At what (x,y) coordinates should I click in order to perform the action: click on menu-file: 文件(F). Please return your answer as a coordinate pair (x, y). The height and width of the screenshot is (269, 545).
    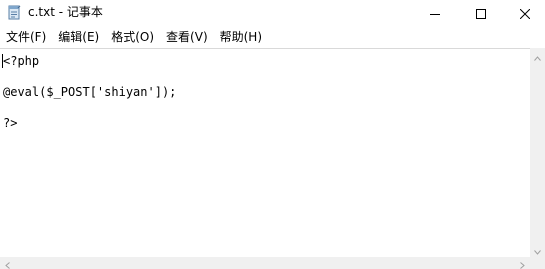
    Looking at the image, I should click on (26, 37).